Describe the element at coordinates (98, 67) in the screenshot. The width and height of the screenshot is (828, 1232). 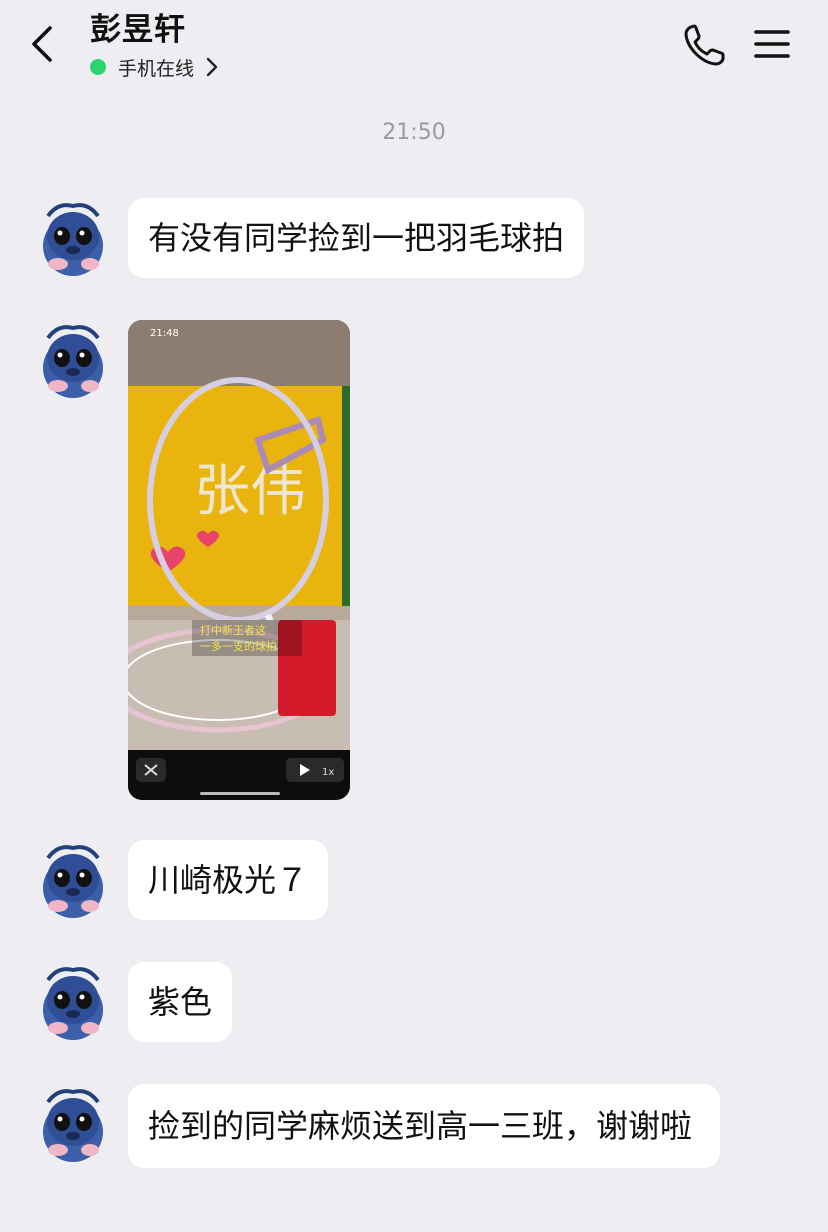
I see `online-dot-icon` at that location.